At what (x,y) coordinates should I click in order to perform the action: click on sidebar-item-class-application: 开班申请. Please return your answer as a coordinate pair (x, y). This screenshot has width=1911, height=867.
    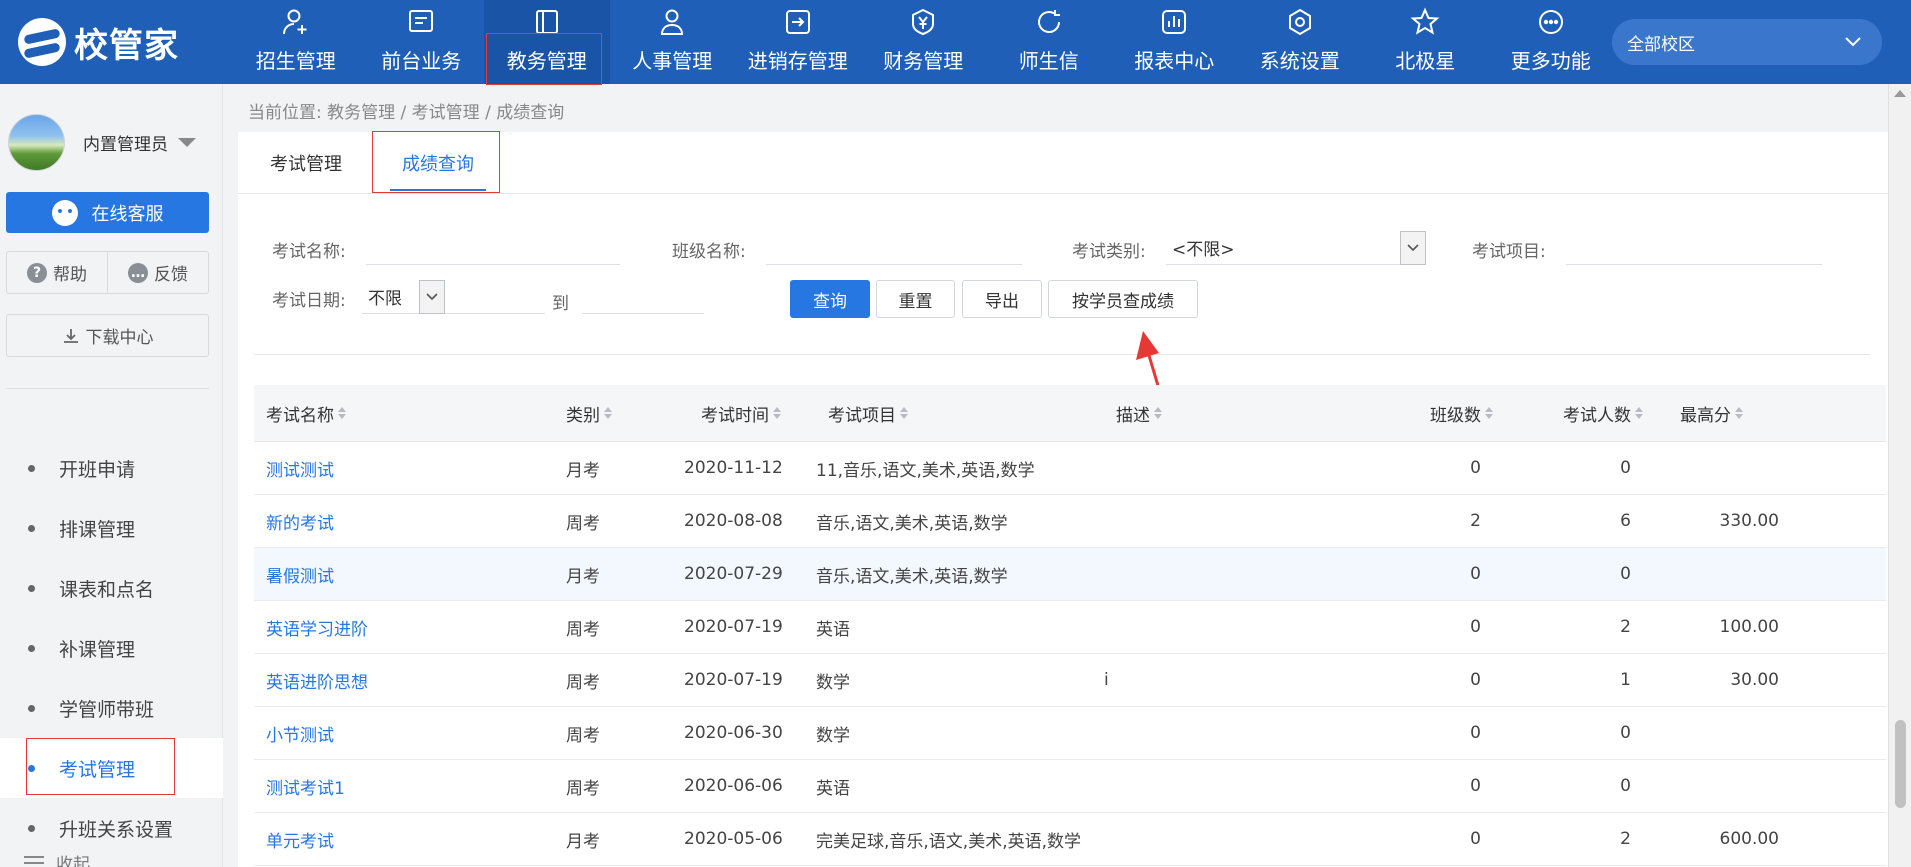
    Looking at the image, I should click on (111, 468).